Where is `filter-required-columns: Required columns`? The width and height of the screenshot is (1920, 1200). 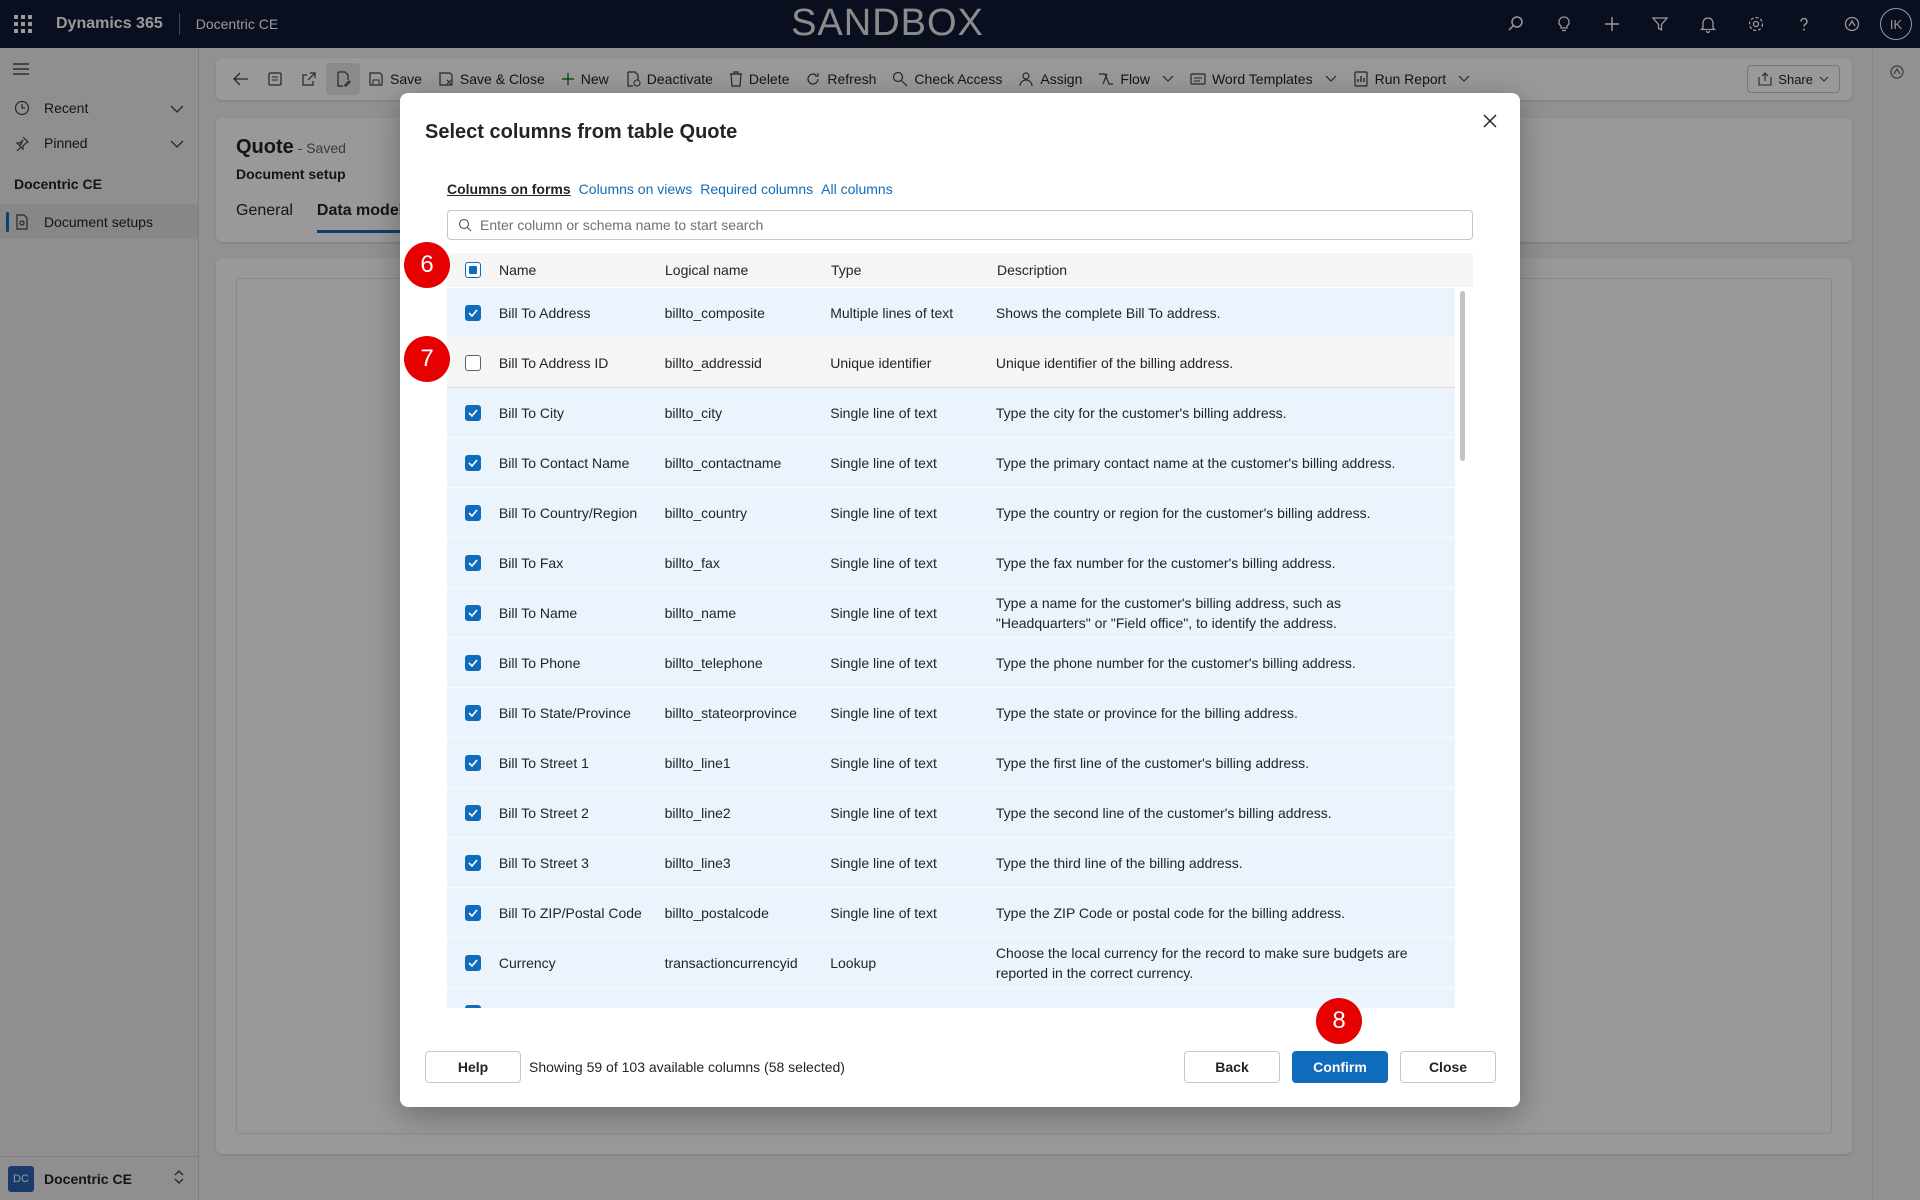
filter-required-columns: Required columns is located at coordinates (756, 189).